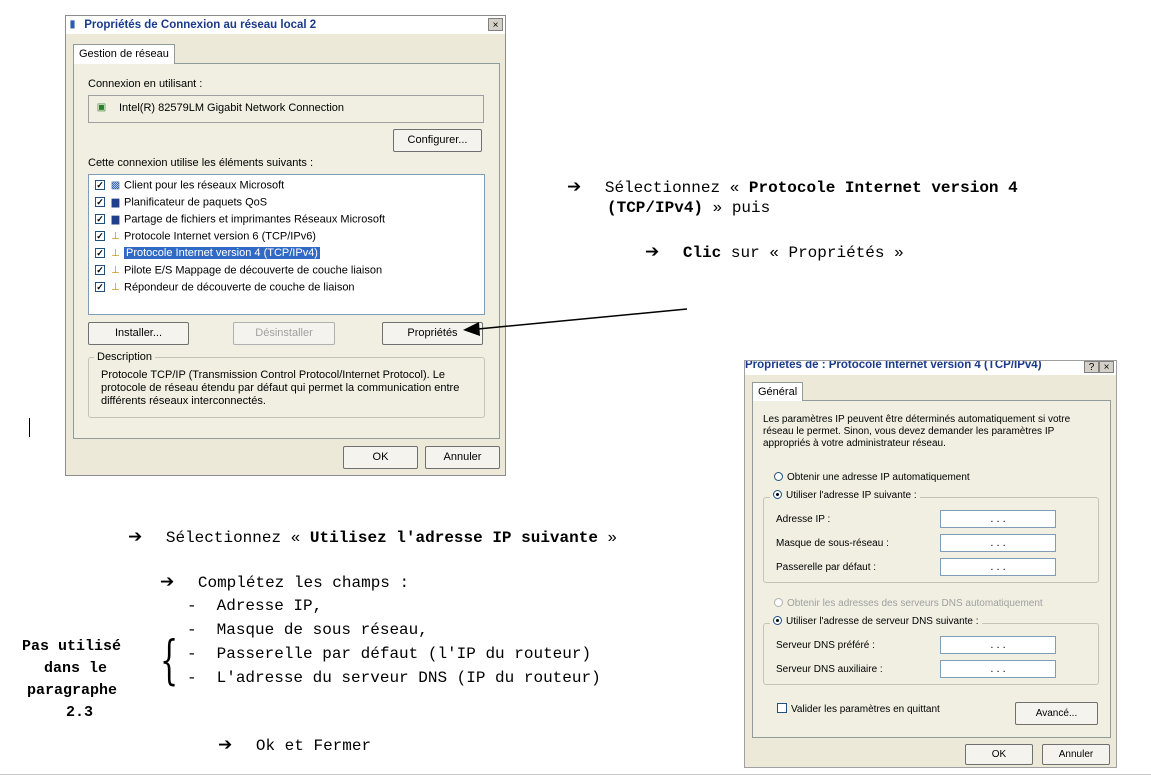  Describe the element at coordinates (1076, 754) in the screenshot. I see `cancel-button: Annuler` at that location.